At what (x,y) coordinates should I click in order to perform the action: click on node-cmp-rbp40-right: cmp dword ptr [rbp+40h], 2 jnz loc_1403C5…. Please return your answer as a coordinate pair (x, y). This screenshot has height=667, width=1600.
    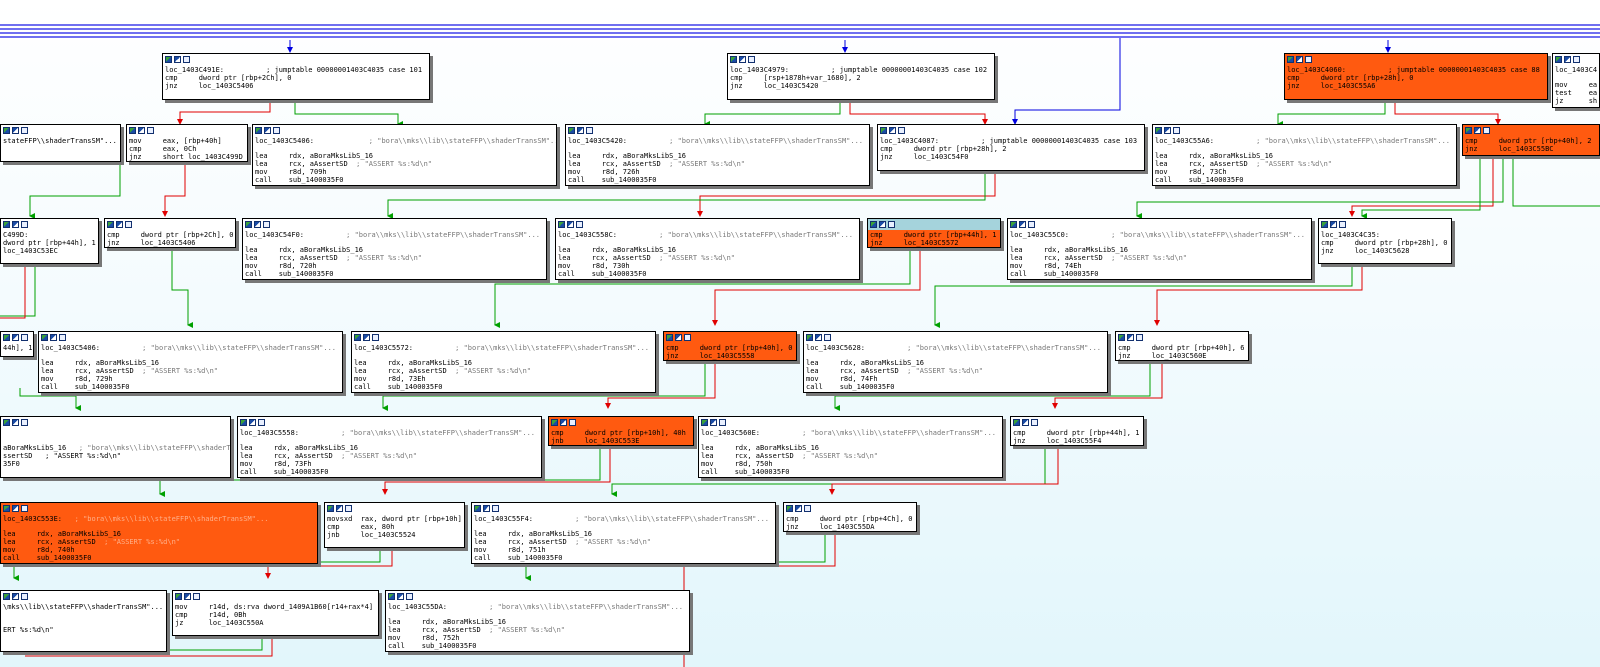
    Looking at the image, I should click on (1531, 140).